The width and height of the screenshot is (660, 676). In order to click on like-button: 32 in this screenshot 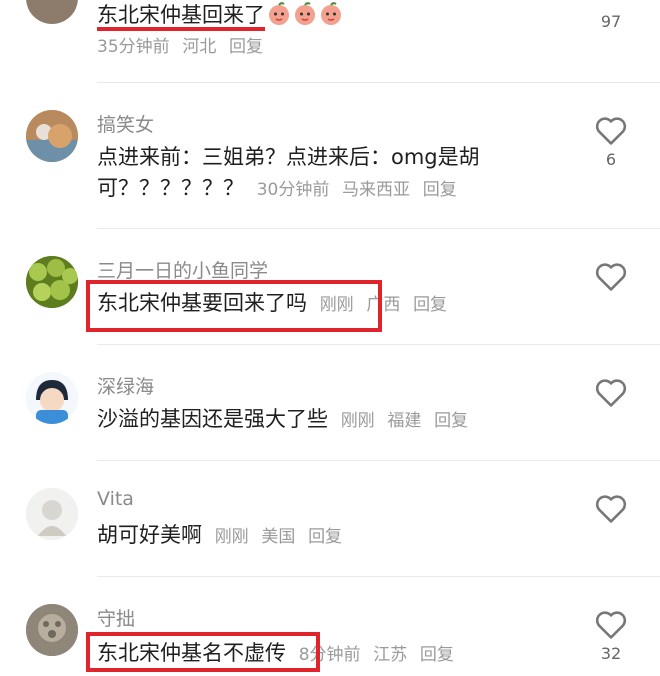, I will do `click(611, 635)`.